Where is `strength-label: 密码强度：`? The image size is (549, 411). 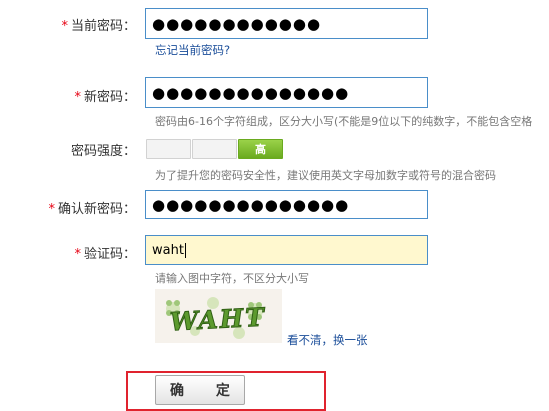 strength-label: 密码强度： is located at coordinates (103, 151).